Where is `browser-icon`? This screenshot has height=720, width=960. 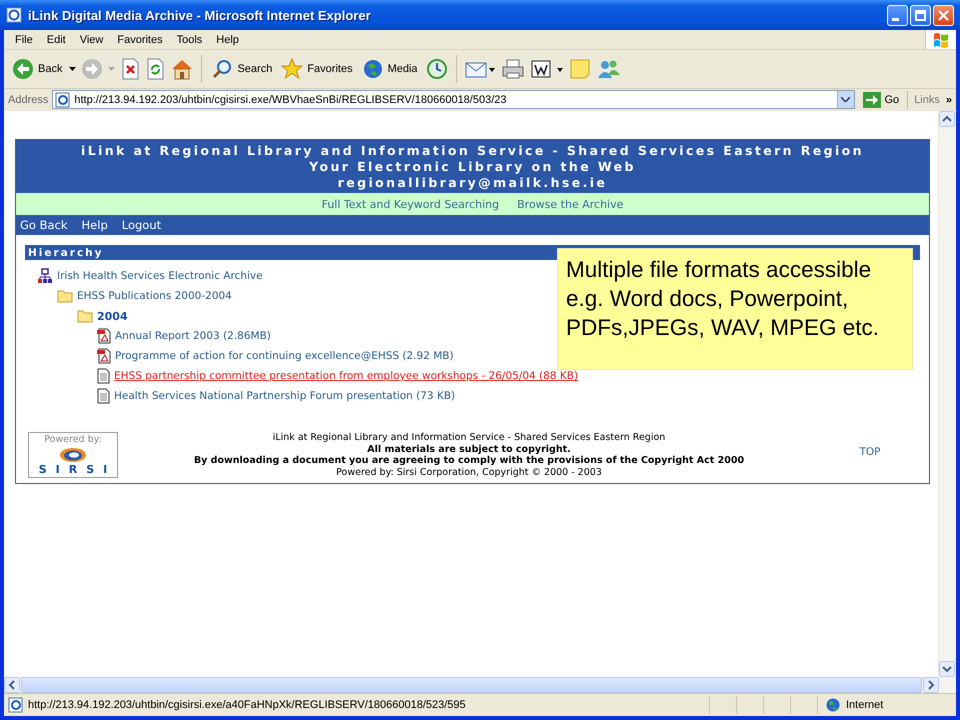
browser-icon is located at coordinates (14, 15).